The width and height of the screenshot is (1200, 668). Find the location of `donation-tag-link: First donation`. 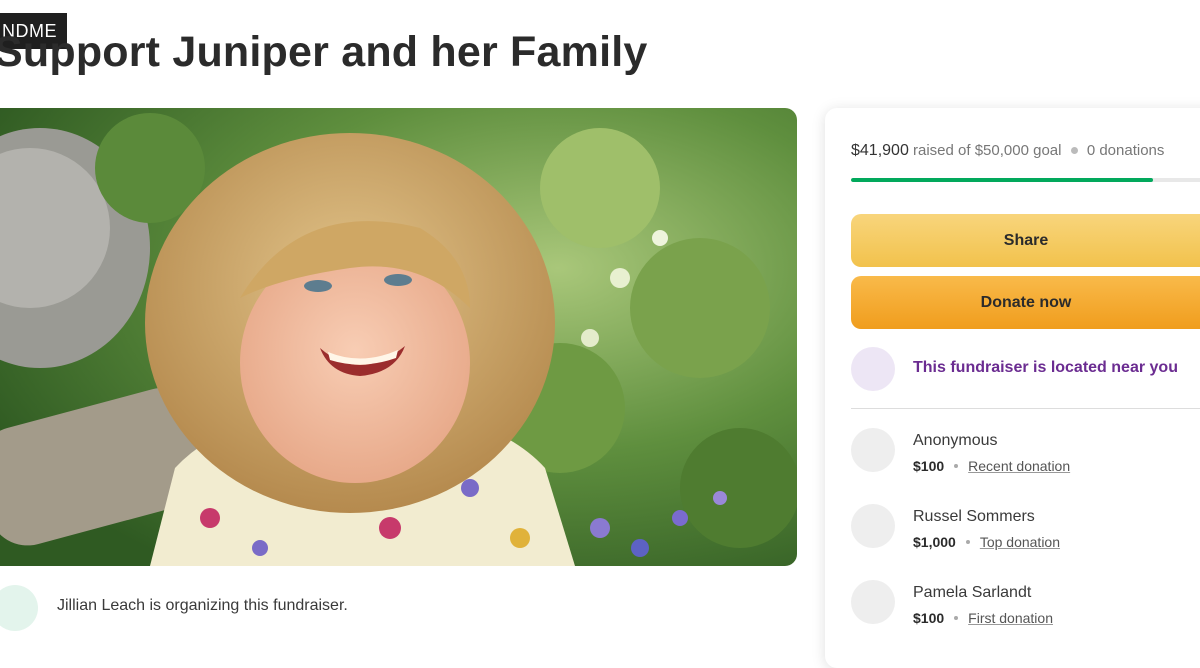

donation-tag-link: First donation is located at coordinates (1010, 618).